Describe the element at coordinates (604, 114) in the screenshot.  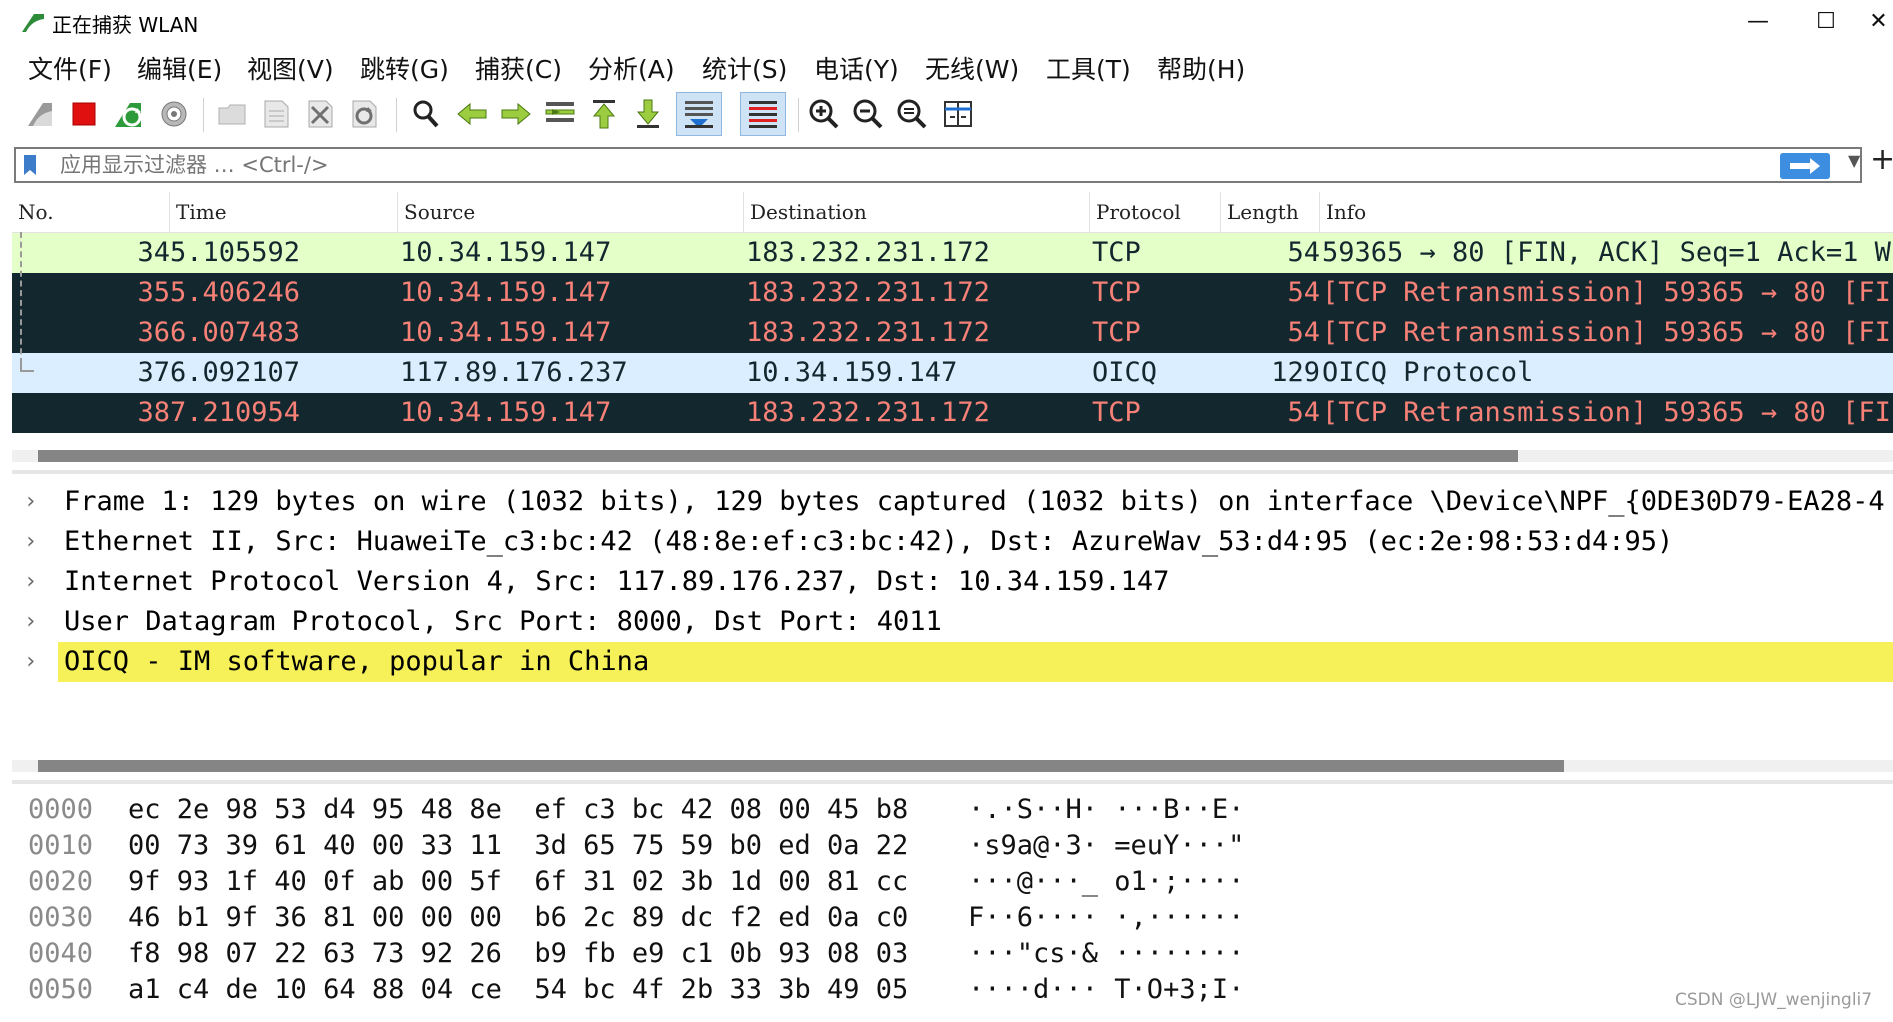
I see `go-first-icon` at that location.